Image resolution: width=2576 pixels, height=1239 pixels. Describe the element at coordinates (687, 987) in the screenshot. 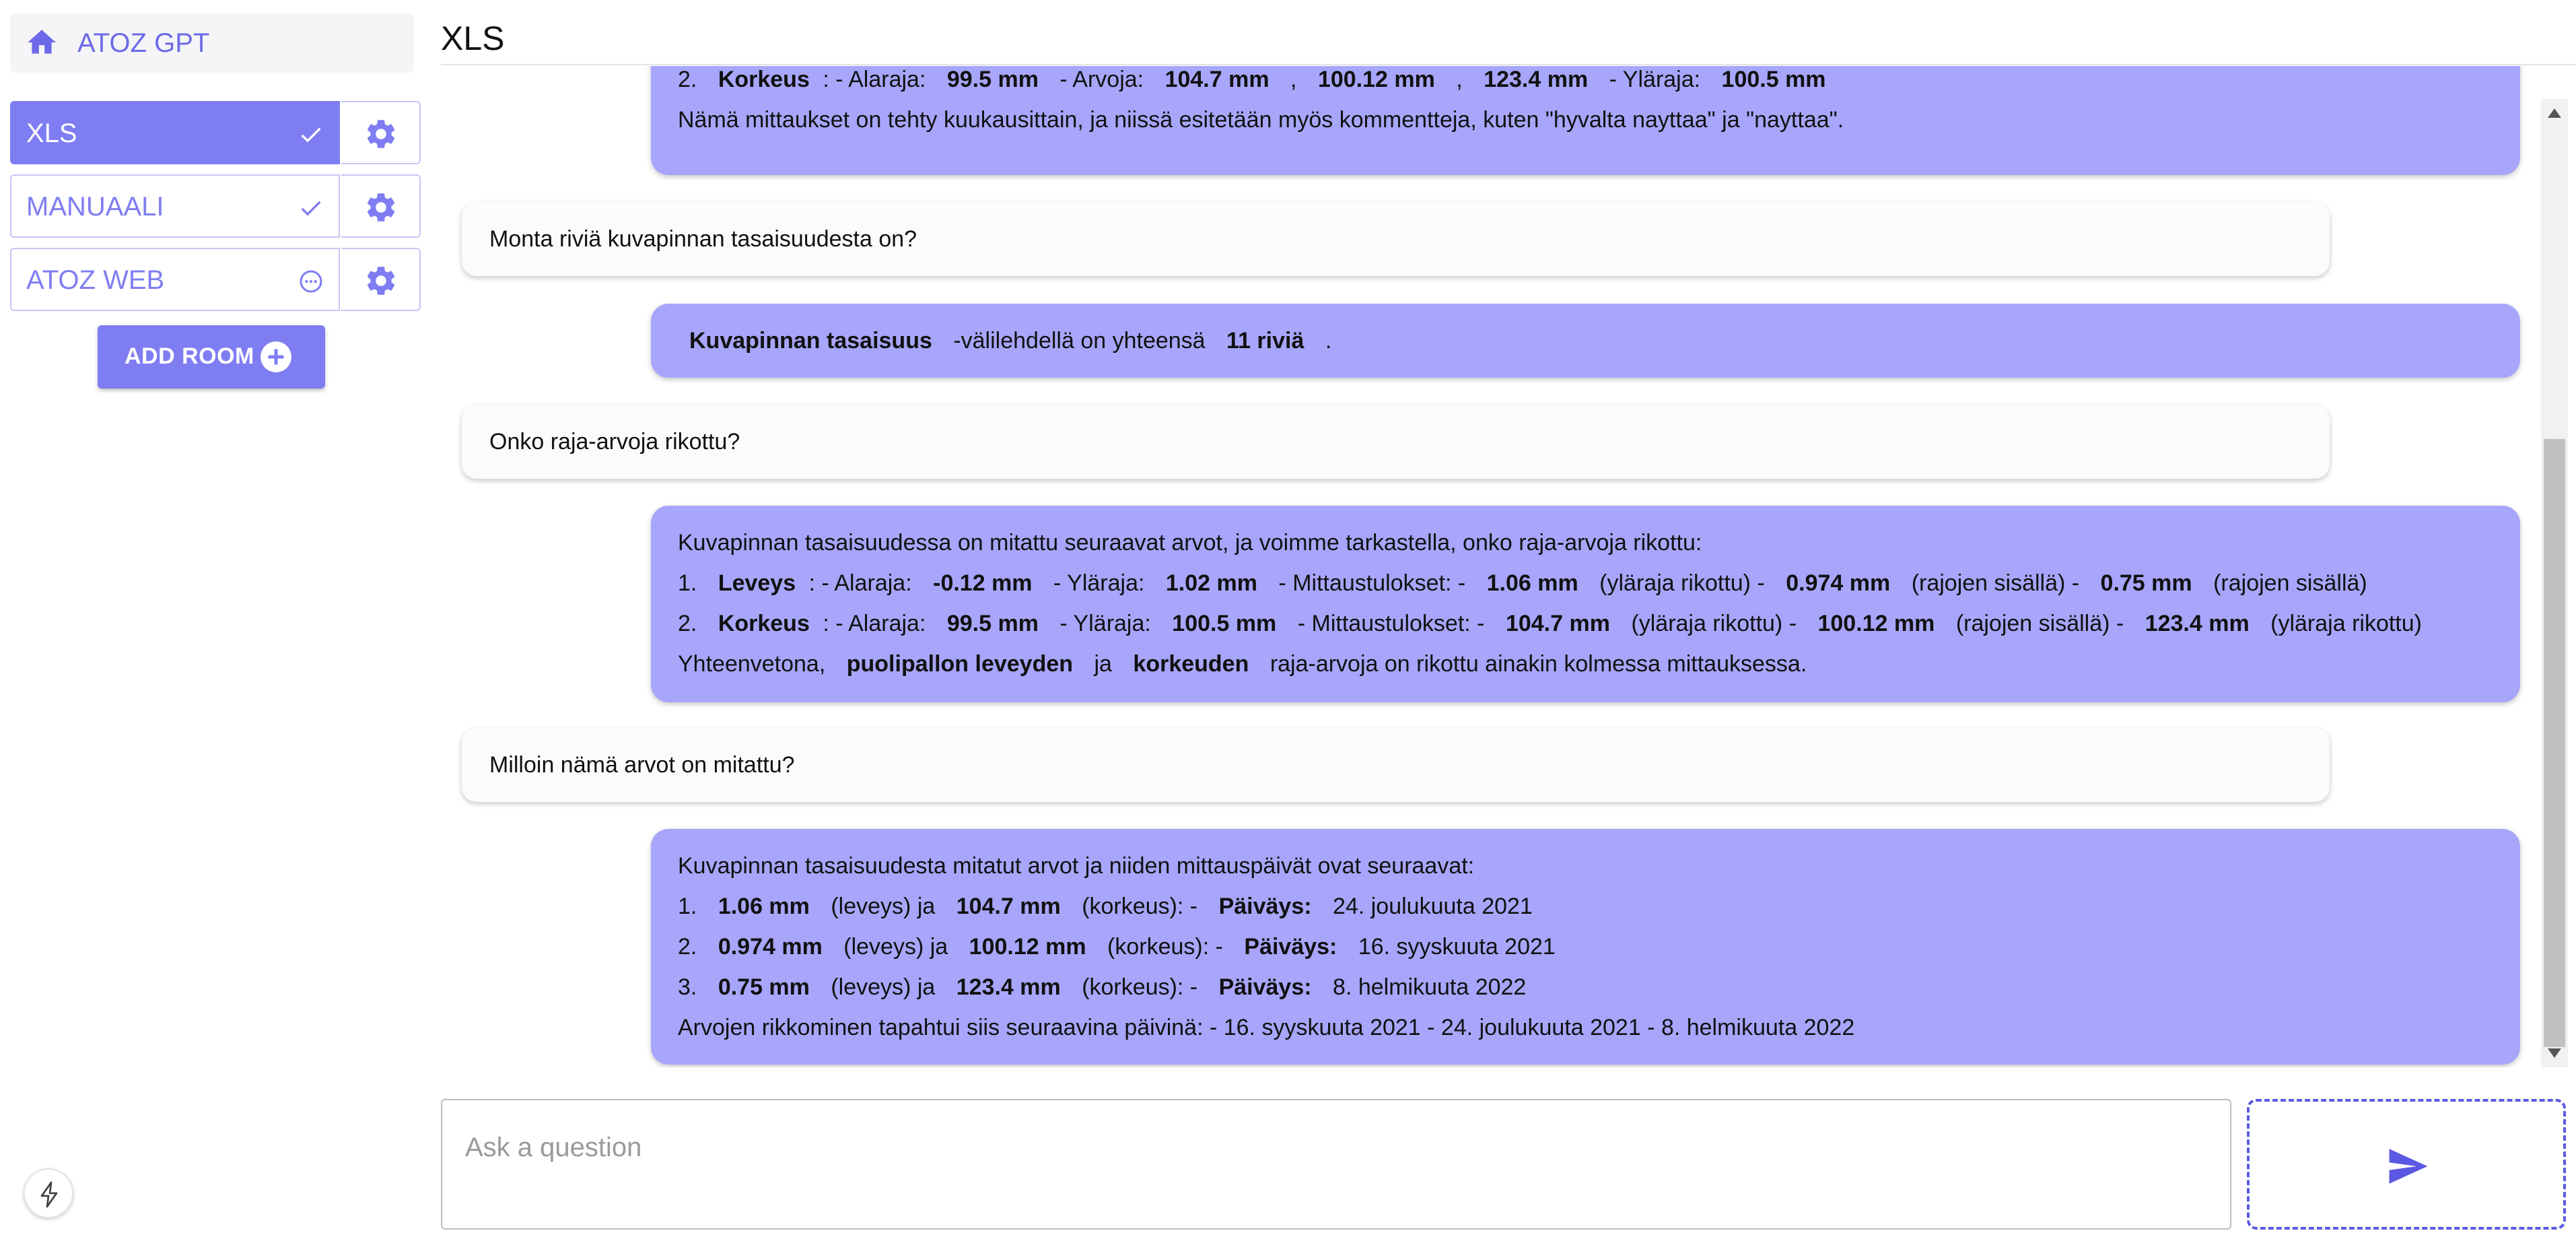

I see `text-segment: 3.` at that location.